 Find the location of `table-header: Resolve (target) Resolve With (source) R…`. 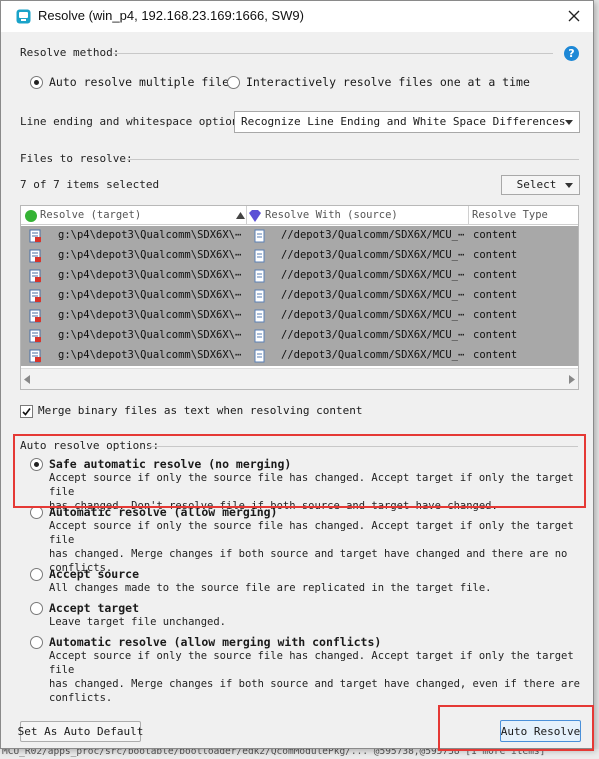

table-header: Resolve (target) Resolve With (source) R… is located at coordinates (299, 215).